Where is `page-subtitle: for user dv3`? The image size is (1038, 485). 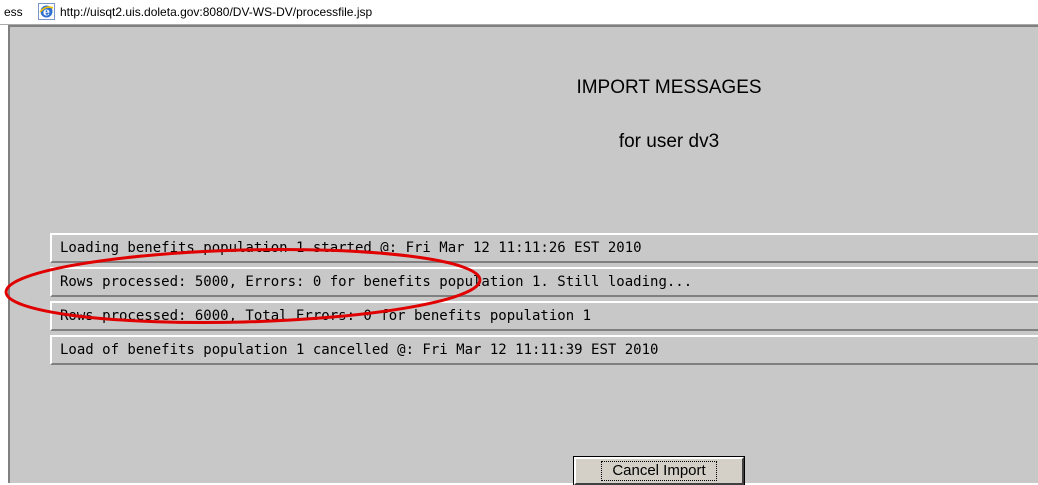 page-subtitle: for user dv3 is located at coordinates (669, 141).